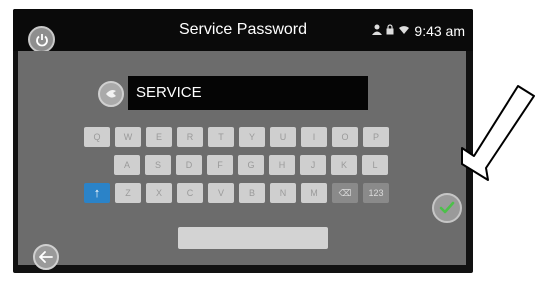  Describe the element at coordinates (375, 165) in the screenshot. I see `key-l: L` at that location.